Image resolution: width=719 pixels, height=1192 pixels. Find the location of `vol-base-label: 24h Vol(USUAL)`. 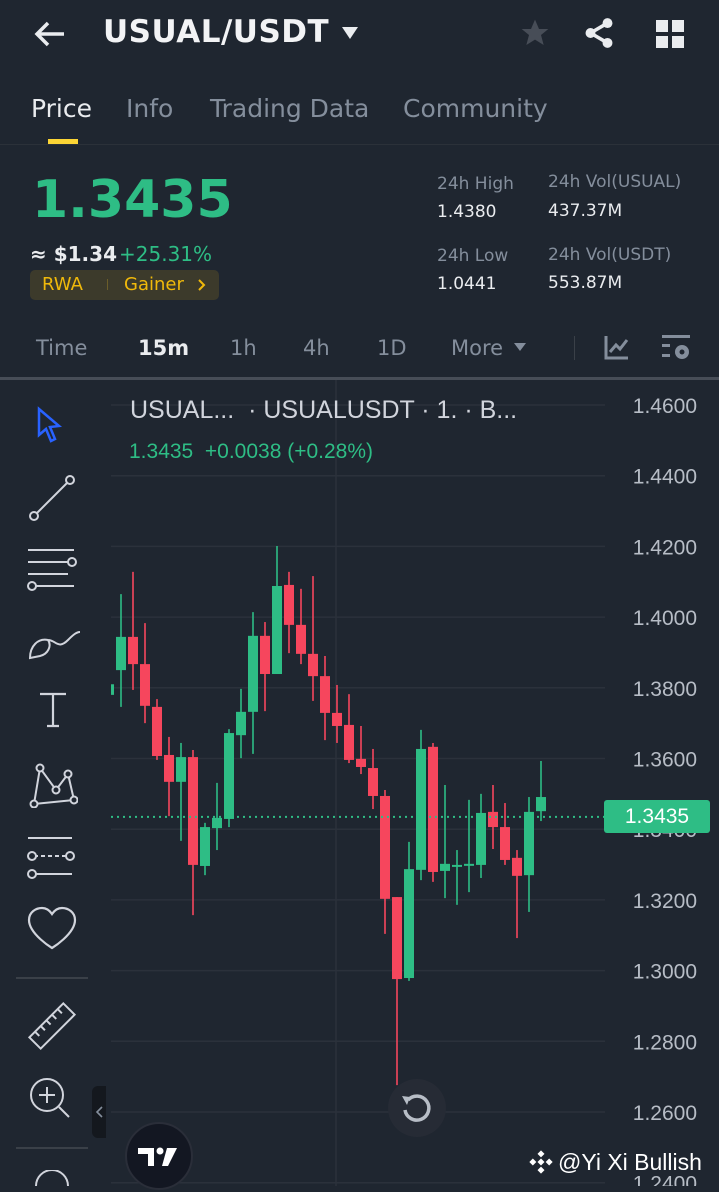

vol-base-label: 24h Vol(USUAL) is located at coordinates (615, 182).